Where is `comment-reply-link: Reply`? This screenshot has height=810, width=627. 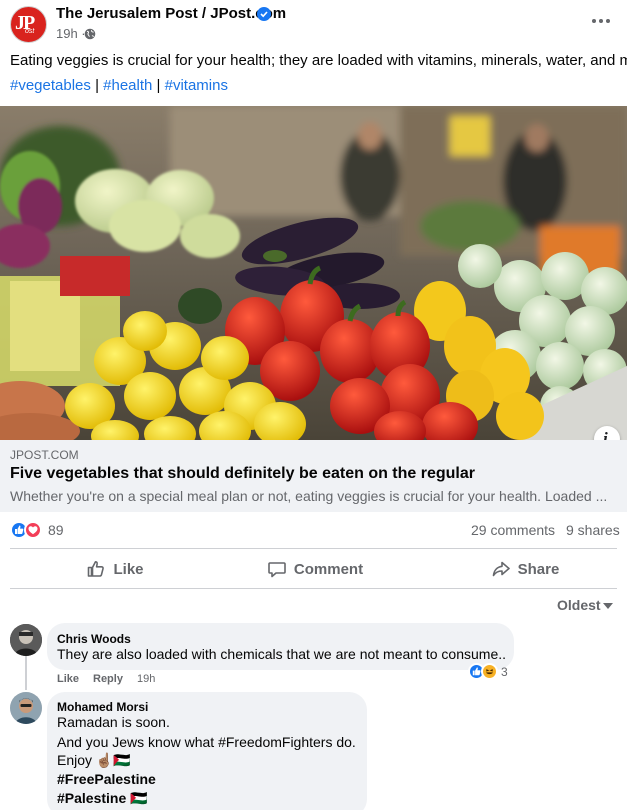 comment-reply-link: Reply is located at coordinates (108, 679).